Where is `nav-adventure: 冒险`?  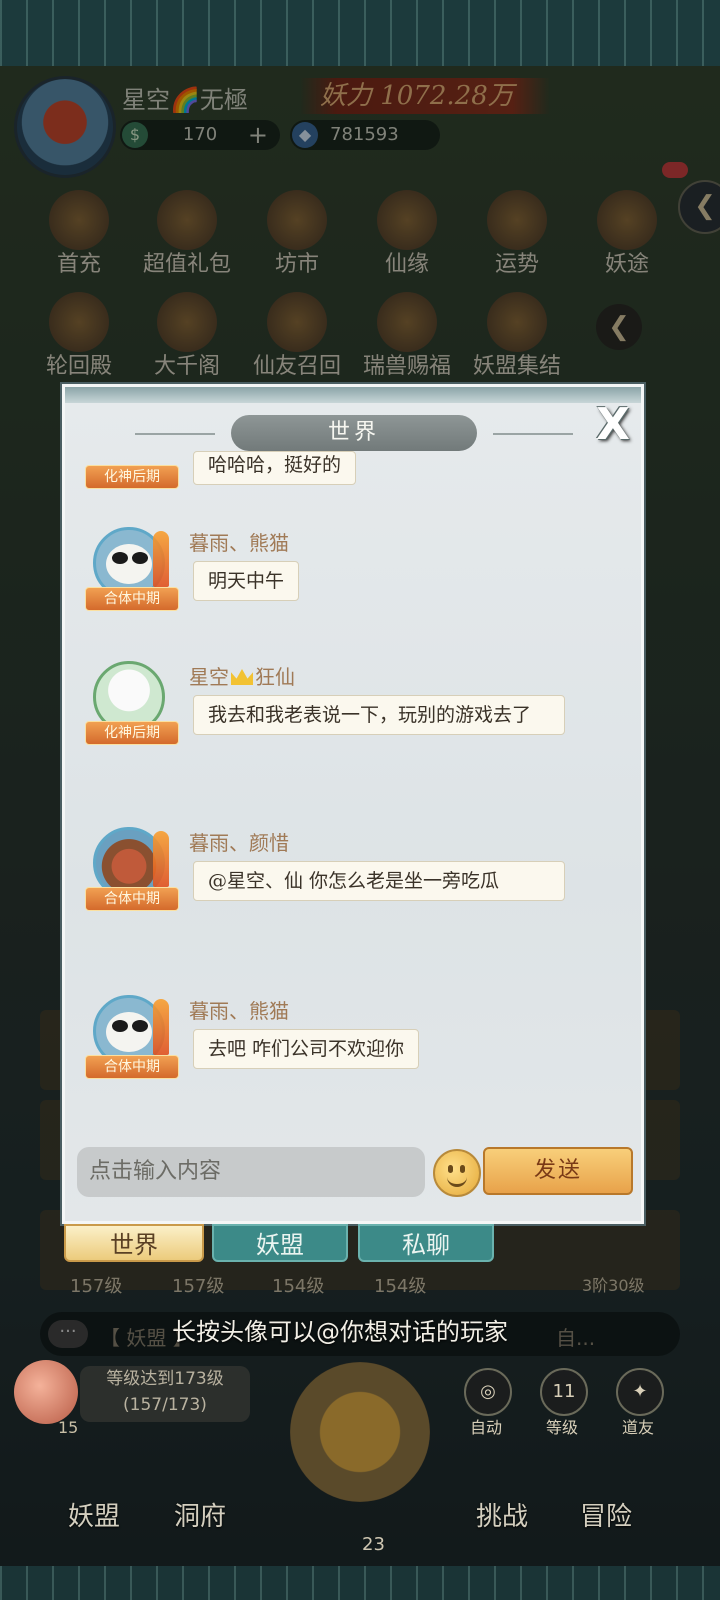 nav-adventure: 冒险 is located at coordinates (606, 1514).